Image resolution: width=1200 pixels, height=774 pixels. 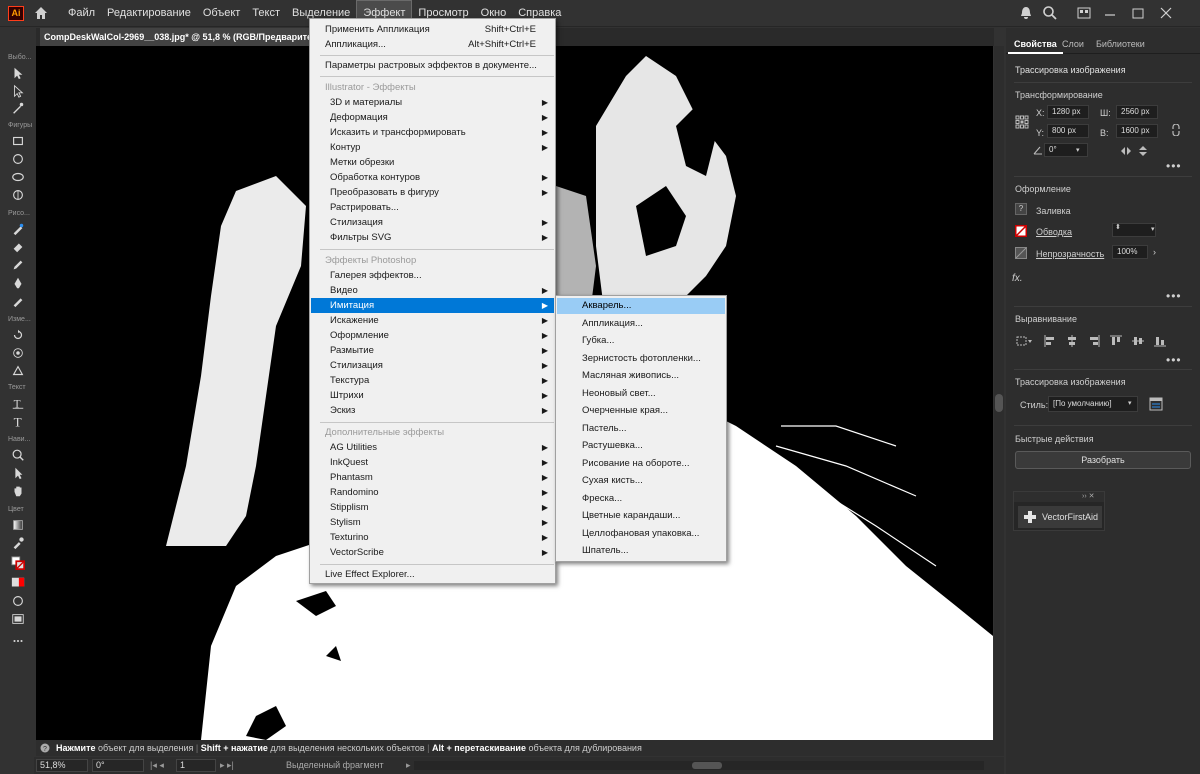 I want to click on horizontal-scrollbar, so click(x=699, y=765).